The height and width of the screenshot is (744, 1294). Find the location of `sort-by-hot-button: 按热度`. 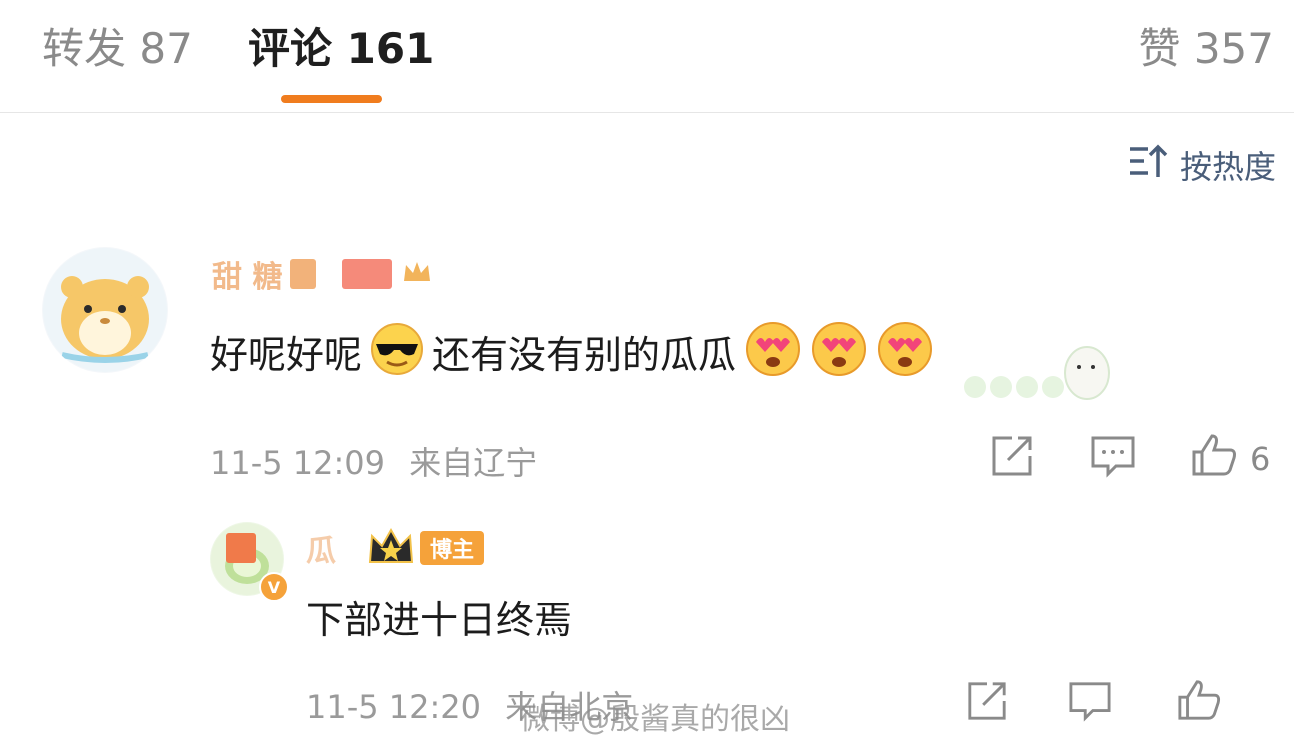

sort-by-hot-button: 按热度 is located at coordinates (1202, 165).